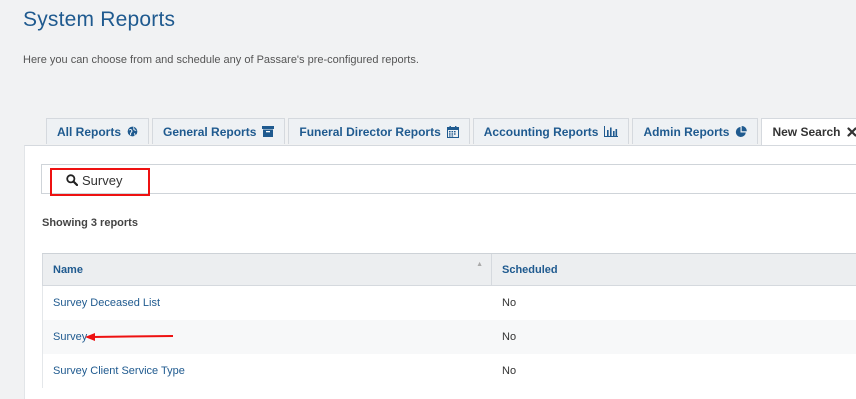  What do you see at coordinates (370, 131) in the screenshot?
I see `tab-label: Funeral Director Reports` at bounding box center [370, 131].